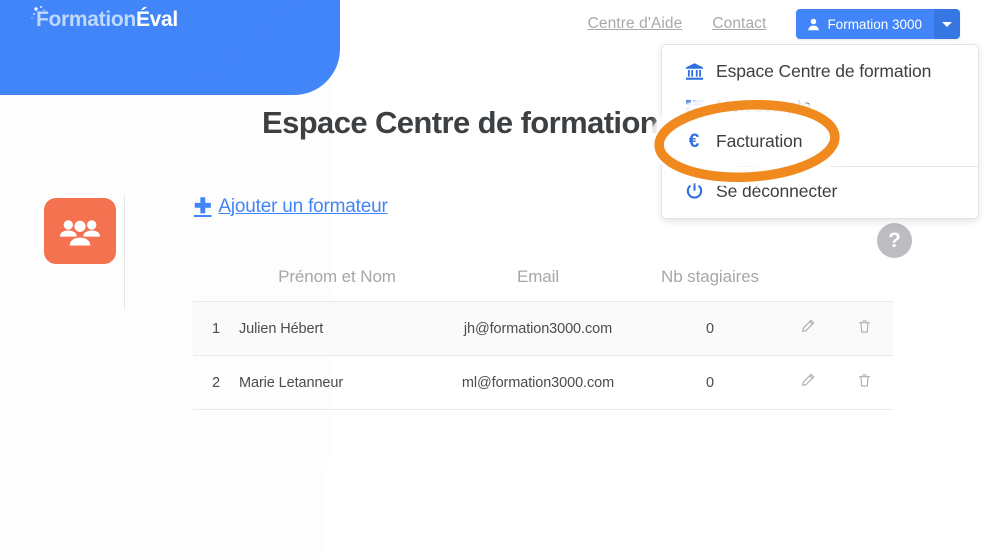 The image size is (1000, 554). Describe the element at coordinates (216, 382) in the screenshot. I see `row-index: 2` at that location.